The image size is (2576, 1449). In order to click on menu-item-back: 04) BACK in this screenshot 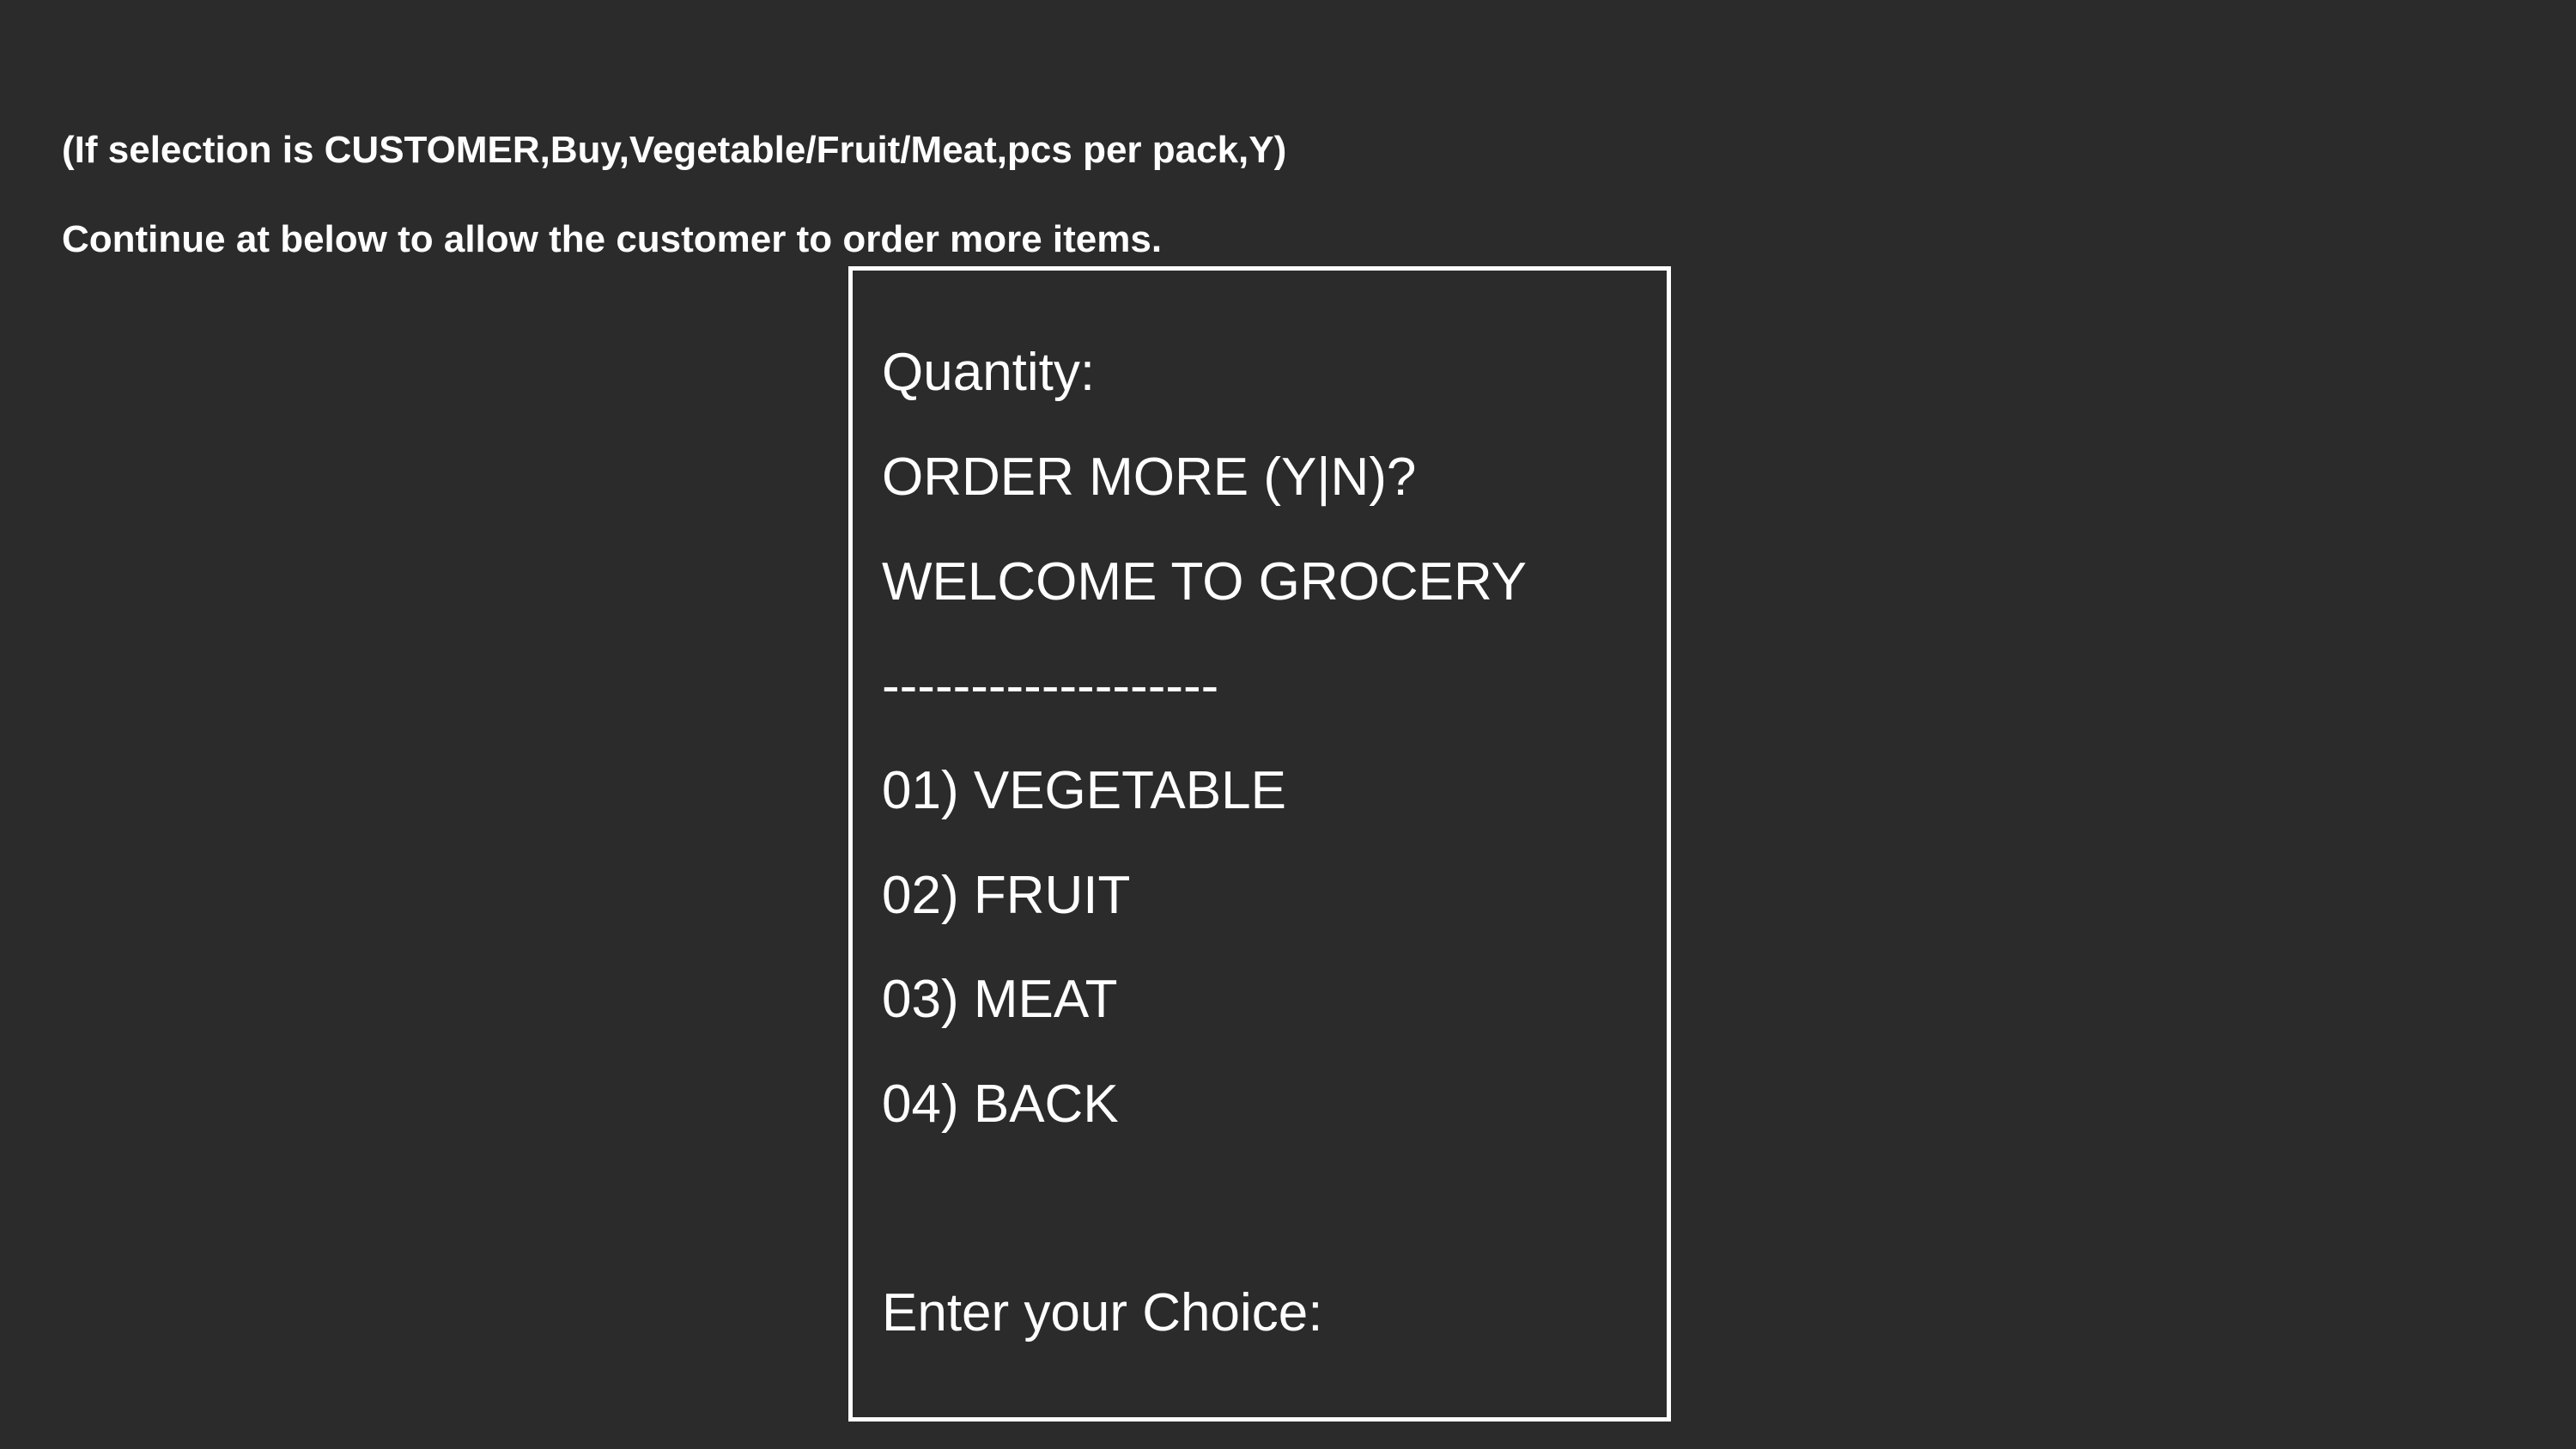, I will do `click(1001, 1104)`.